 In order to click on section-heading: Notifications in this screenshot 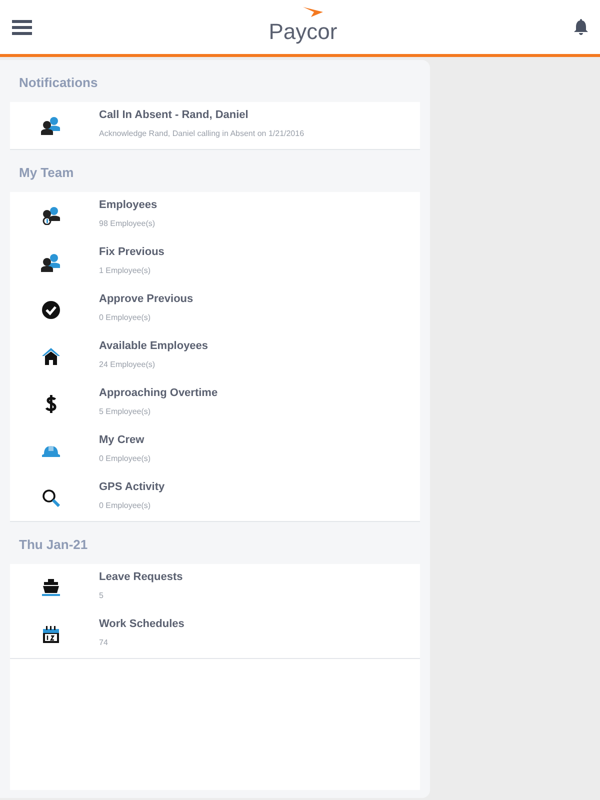, I will do `click(58, 83)`.